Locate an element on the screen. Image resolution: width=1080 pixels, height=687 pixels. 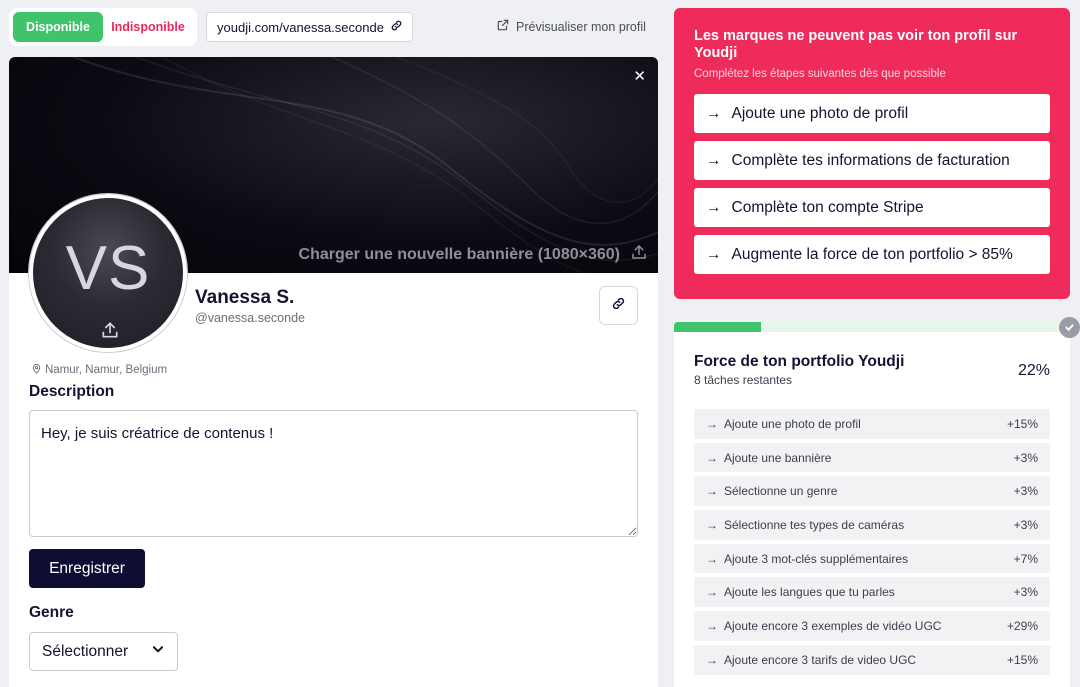
preview-profile-link: Prévisualiser mon profil is located at coordinates (571, 26).